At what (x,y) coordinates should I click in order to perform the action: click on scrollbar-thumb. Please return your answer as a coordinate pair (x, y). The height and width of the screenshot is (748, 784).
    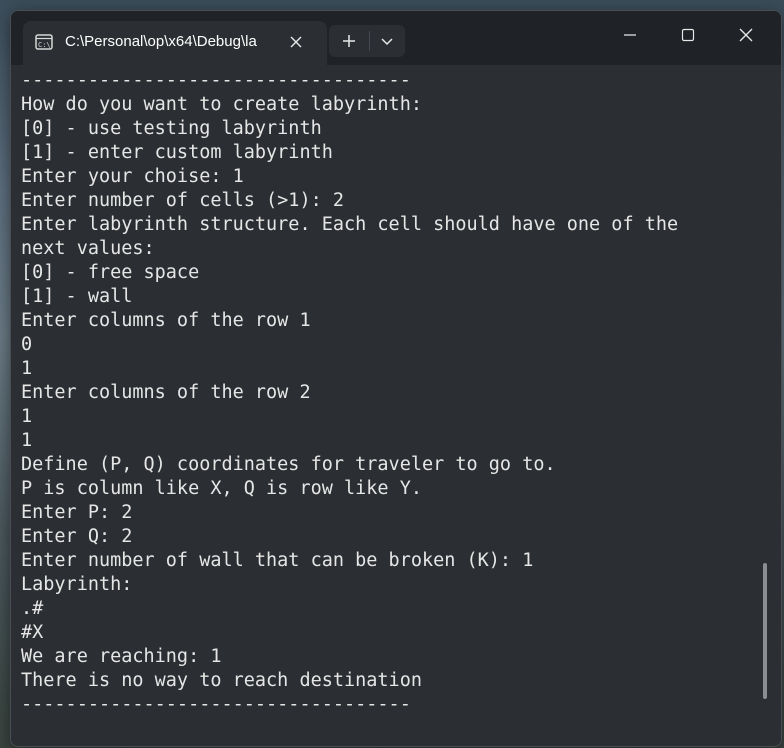
    Looking at the image, I should click on (765, 631).